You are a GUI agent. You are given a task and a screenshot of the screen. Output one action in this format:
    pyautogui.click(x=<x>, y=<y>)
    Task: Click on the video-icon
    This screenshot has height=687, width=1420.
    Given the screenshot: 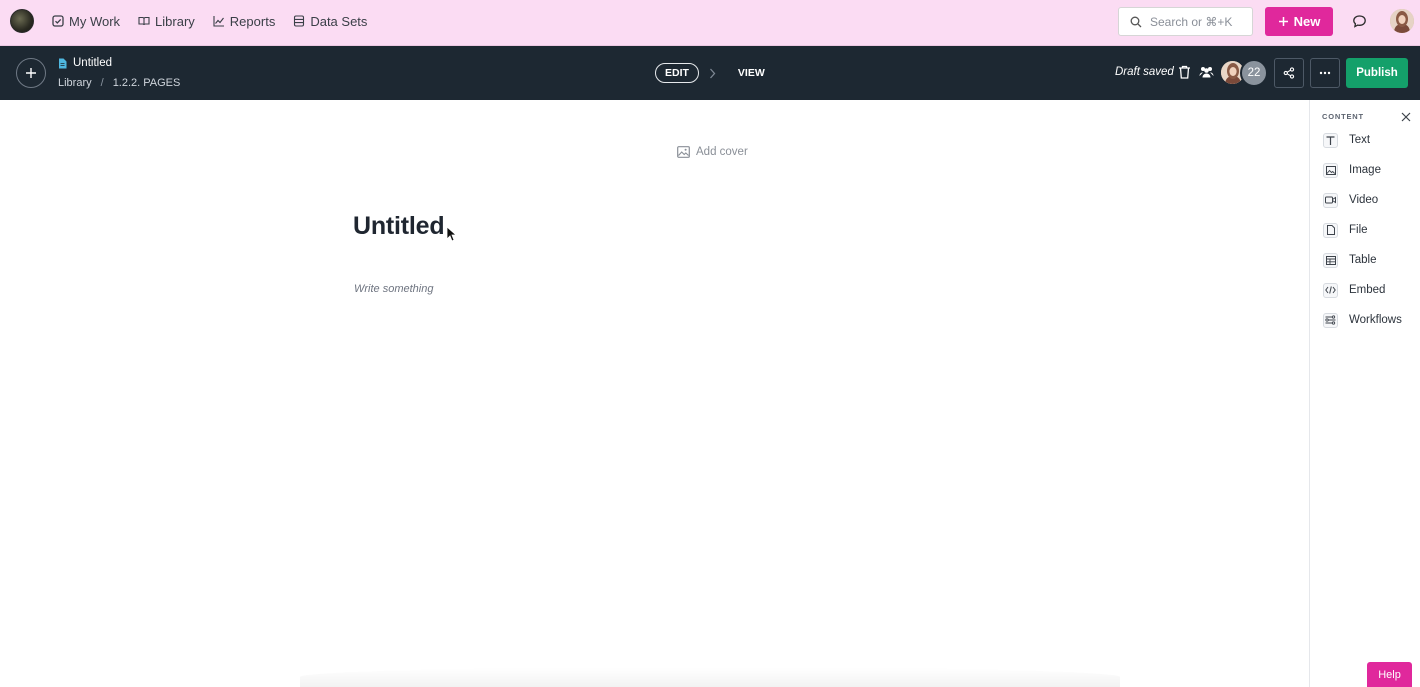 What is the action you would take?
    pyautogui.click(x=1330, y=200)
    